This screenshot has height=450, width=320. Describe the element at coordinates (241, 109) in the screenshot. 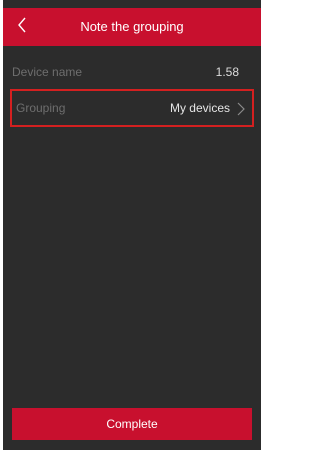

I see `chevron-right-icon` at that location.